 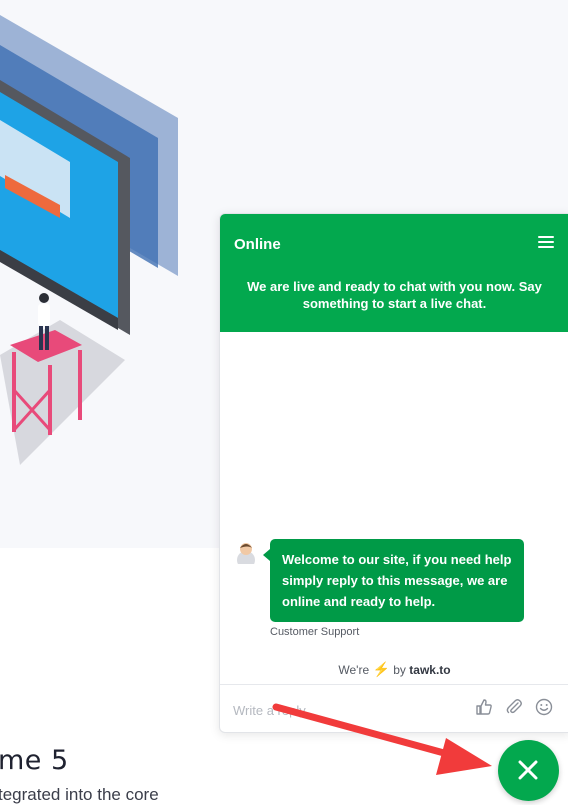 I want to click on powered-by-label: by, so click(x=399, y=670).